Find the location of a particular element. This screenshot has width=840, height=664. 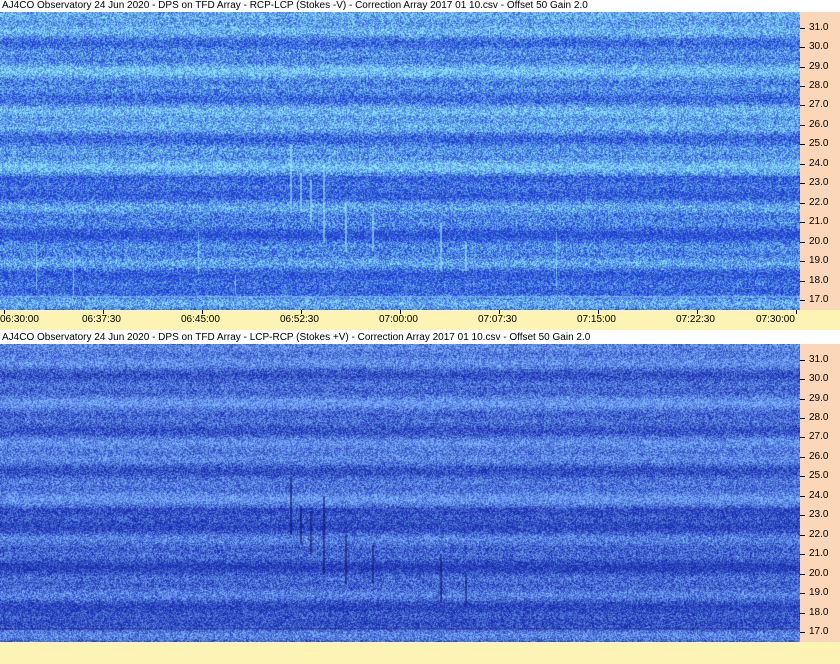

panel1-y-tick-label: 24.0 is located at coordinates (819, 163).